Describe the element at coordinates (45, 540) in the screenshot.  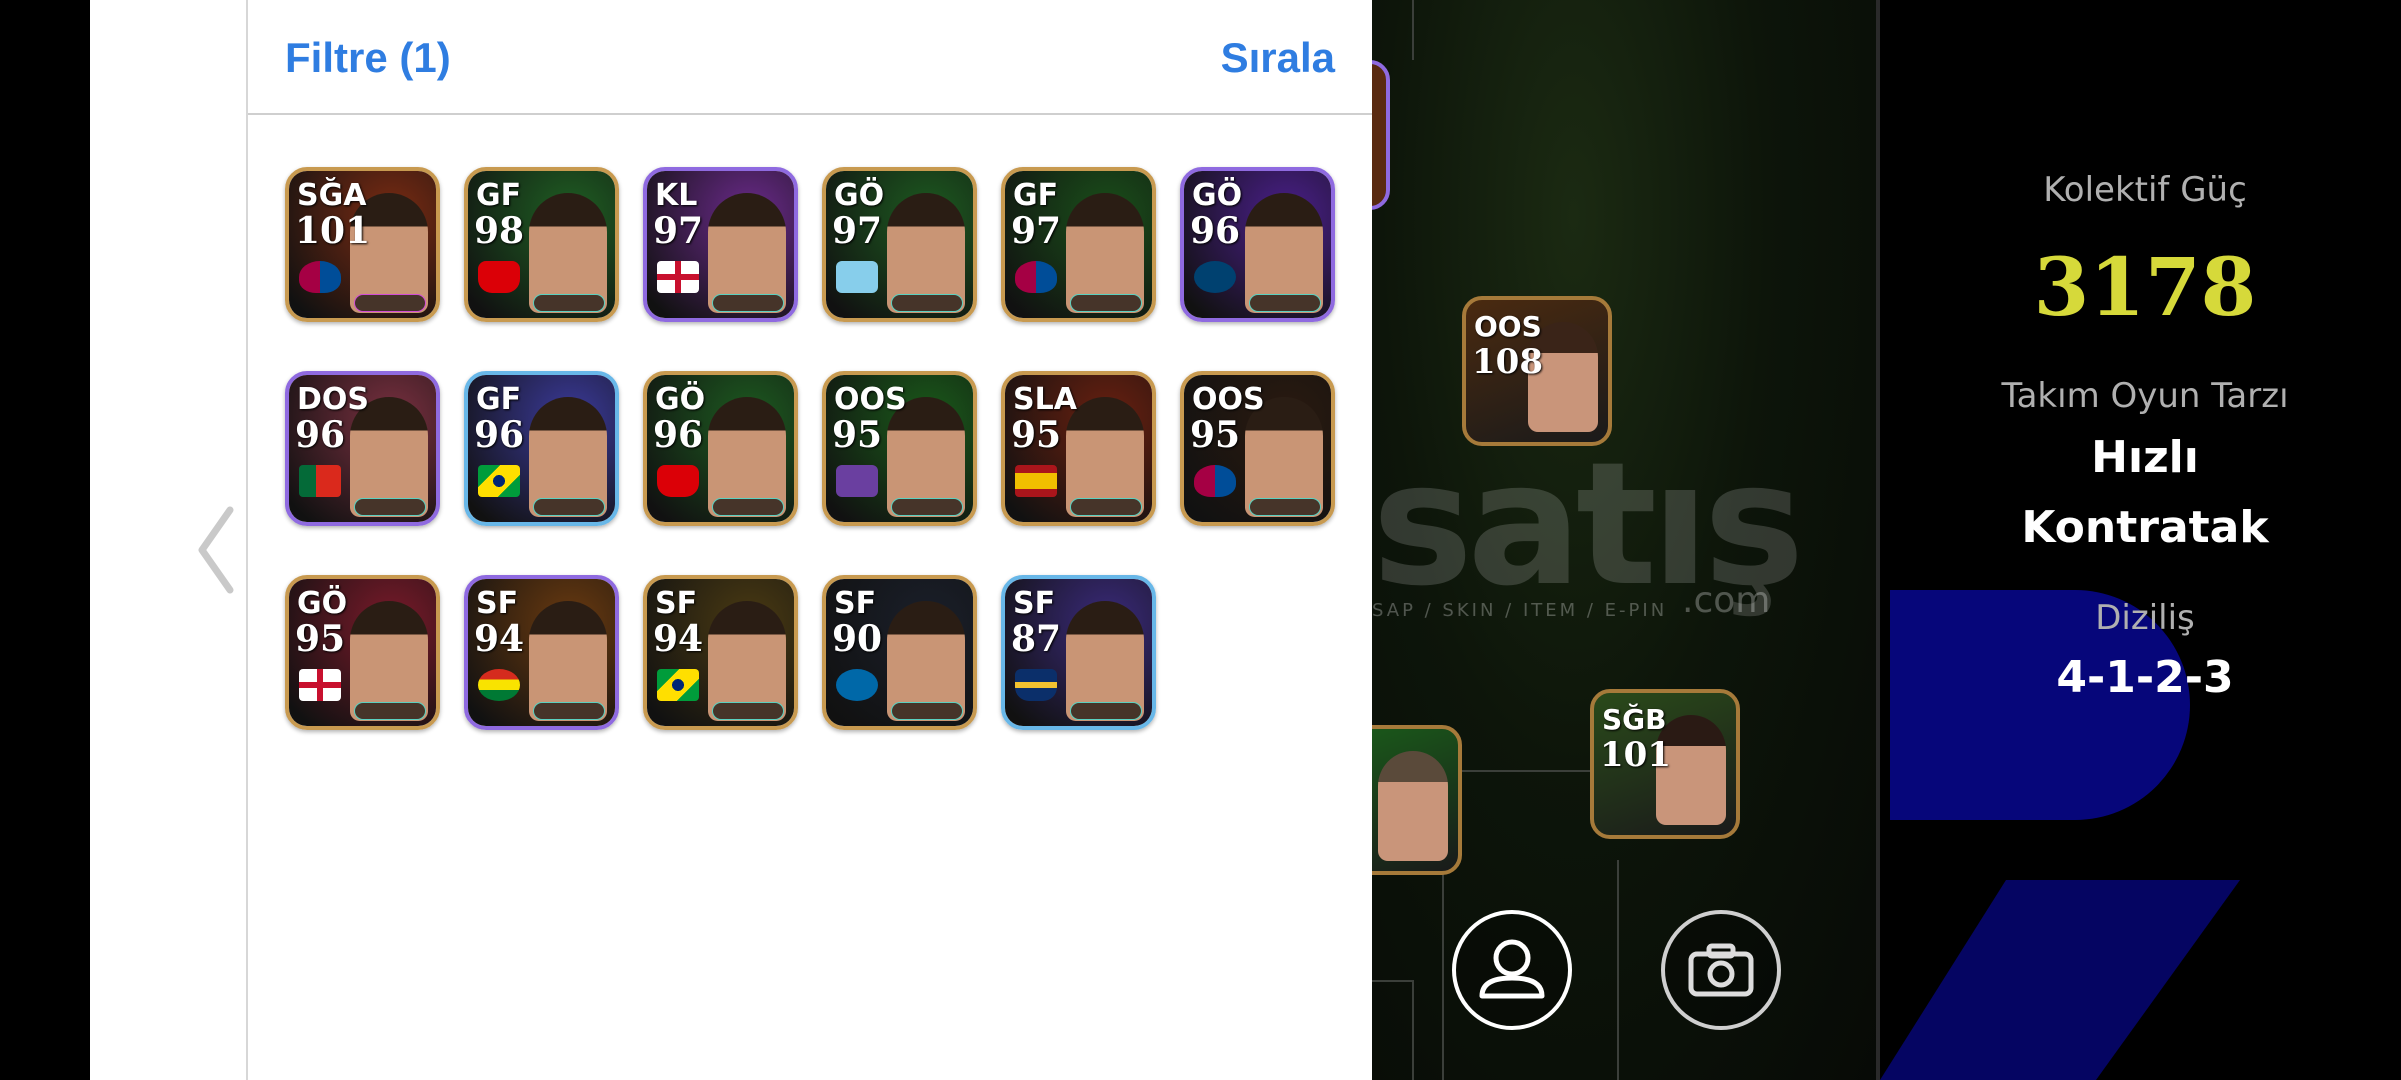
I see `left-margin` at that location.